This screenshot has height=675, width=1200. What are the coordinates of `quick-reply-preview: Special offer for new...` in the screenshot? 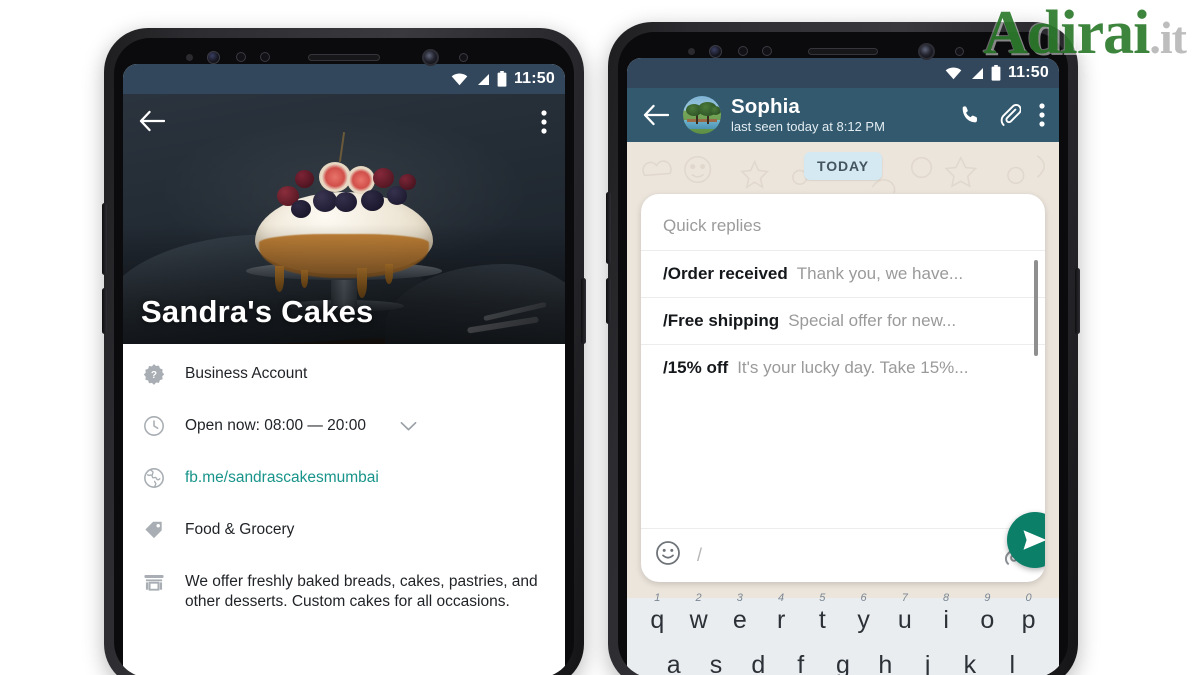 It's located at (872, 320).